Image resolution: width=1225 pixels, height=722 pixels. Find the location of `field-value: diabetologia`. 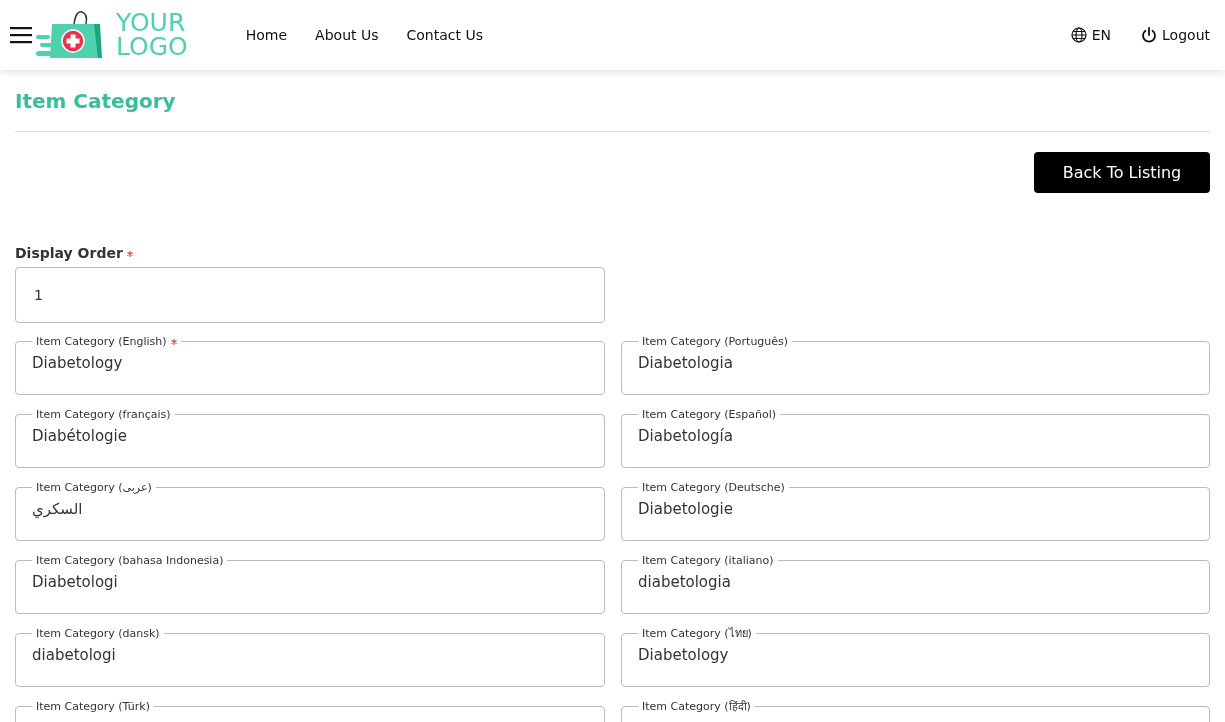

field-value: diabetologia is located at coordinates (684, 582).